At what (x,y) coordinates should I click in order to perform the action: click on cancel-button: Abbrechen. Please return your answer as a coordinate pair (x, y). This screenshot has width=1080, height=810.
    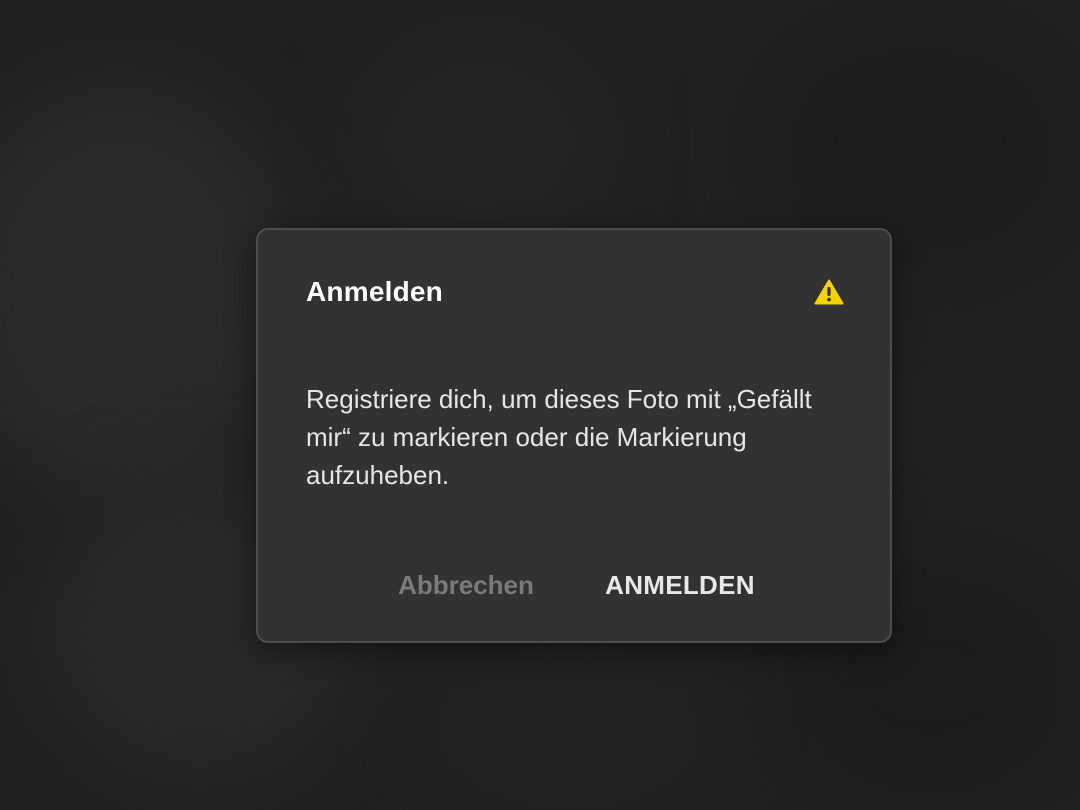
    Looking at the image, I should click on (466, 585).